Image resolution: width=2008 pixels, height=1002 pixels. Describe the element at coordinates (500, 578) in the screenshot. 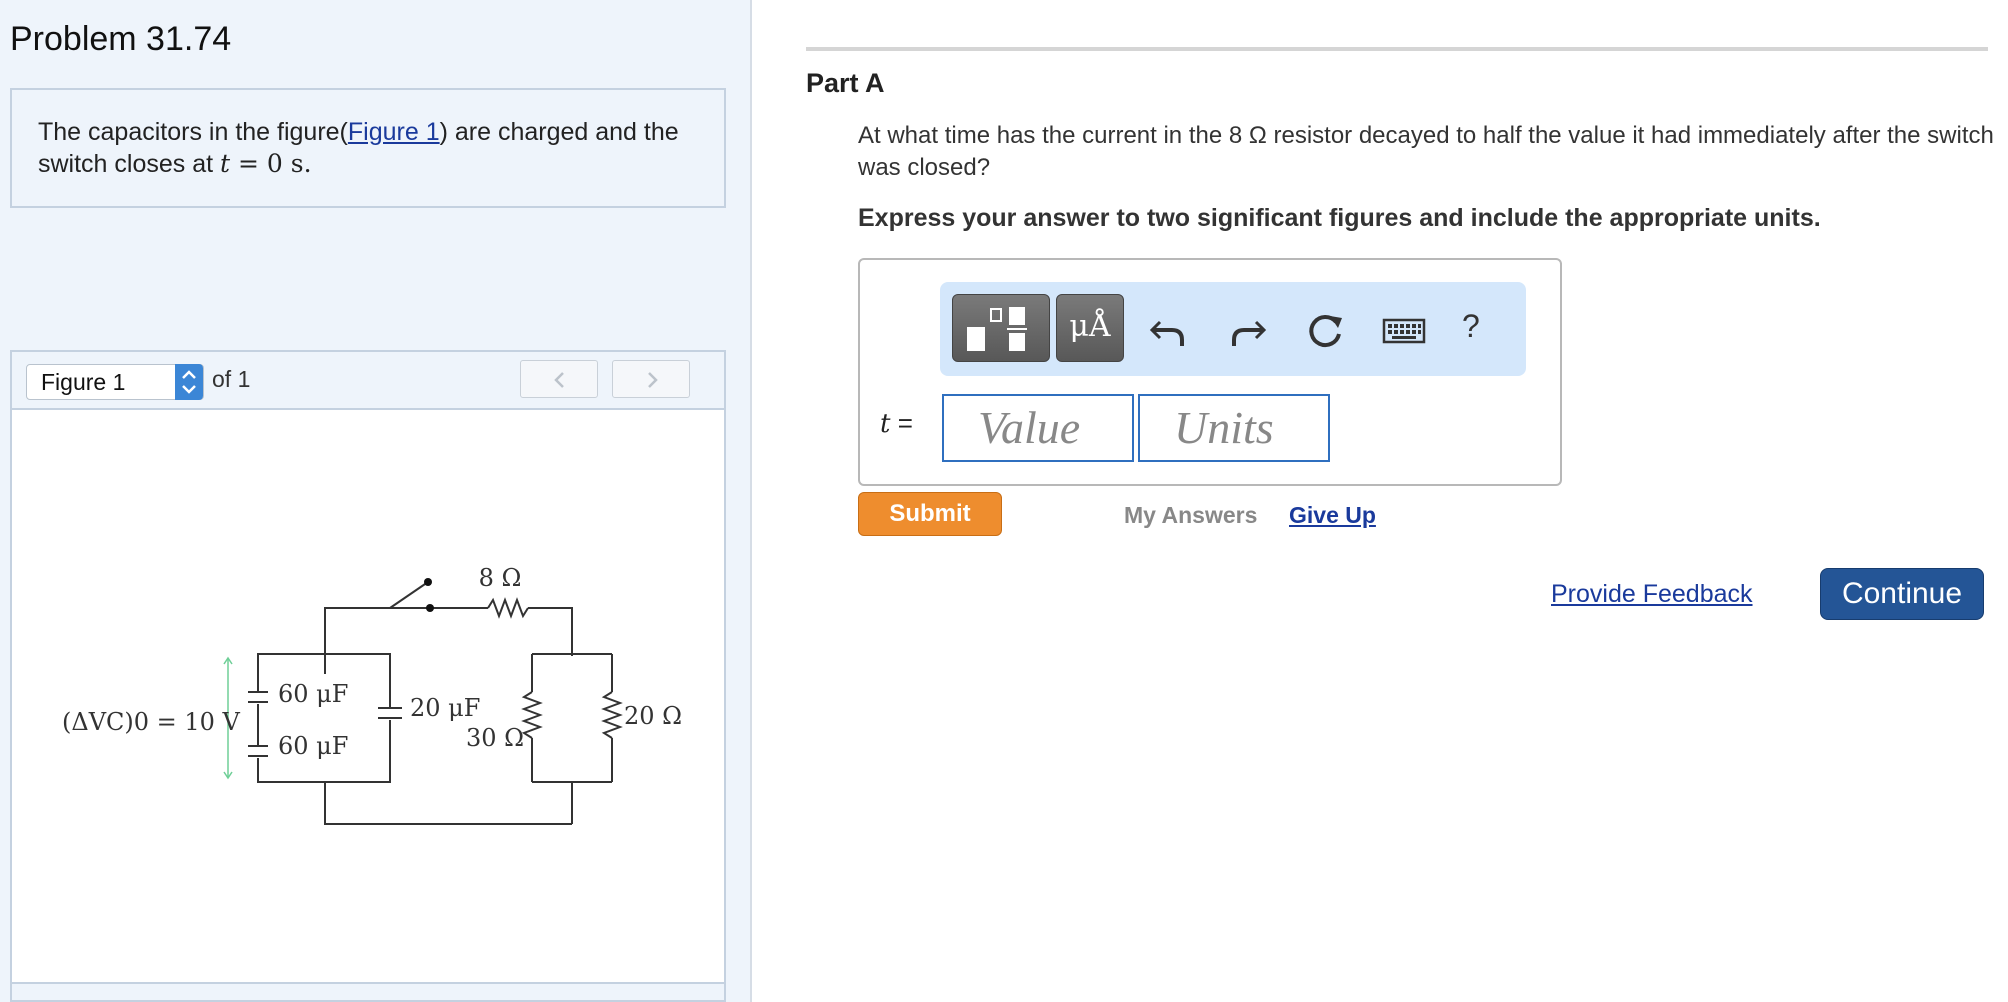

I see `label-resistor-8: 8 Ω` at that location.